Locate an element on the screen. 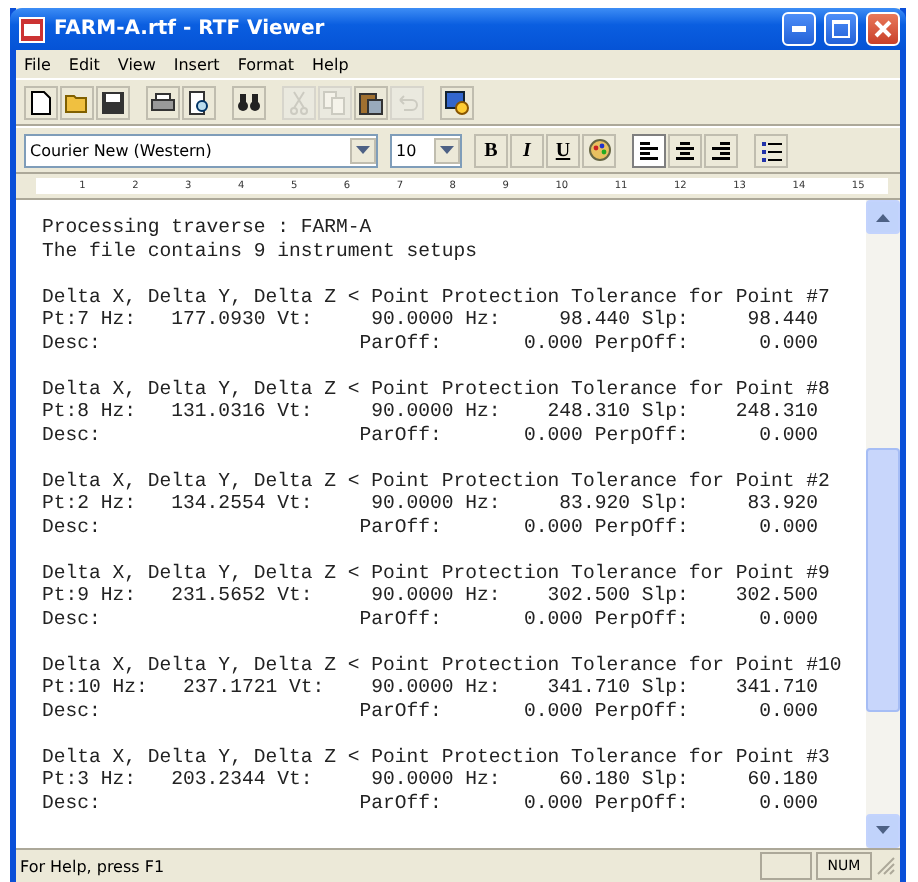 The width and height of the screenshot is (918, 882). clipboard-icon is located at coordinates (371, 102).